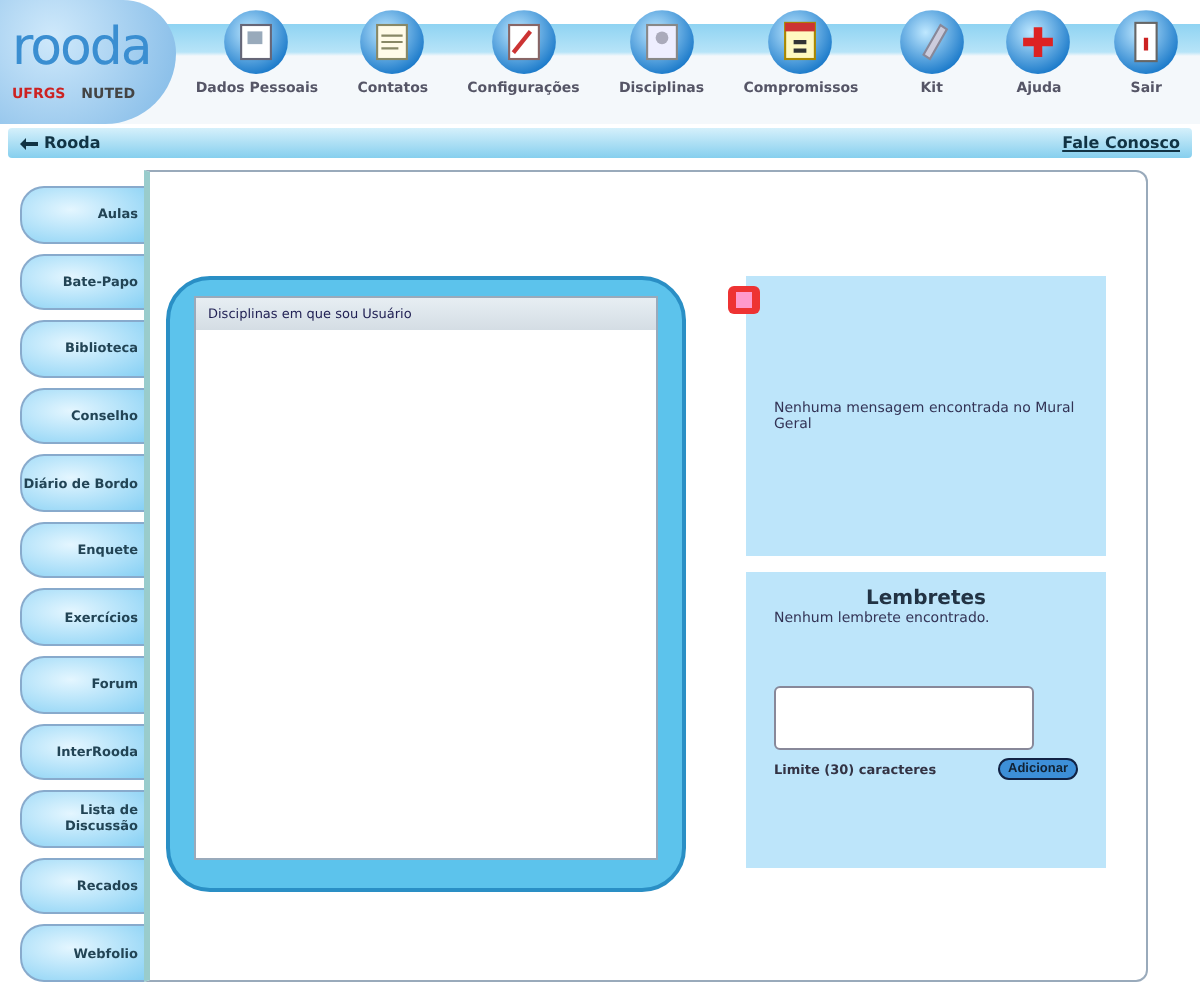 The width and height of the screenshot is (1200, 990). Describe the element at coordinates (256, 42) in the screenshot. I see `picture-frame-icon` at that location.